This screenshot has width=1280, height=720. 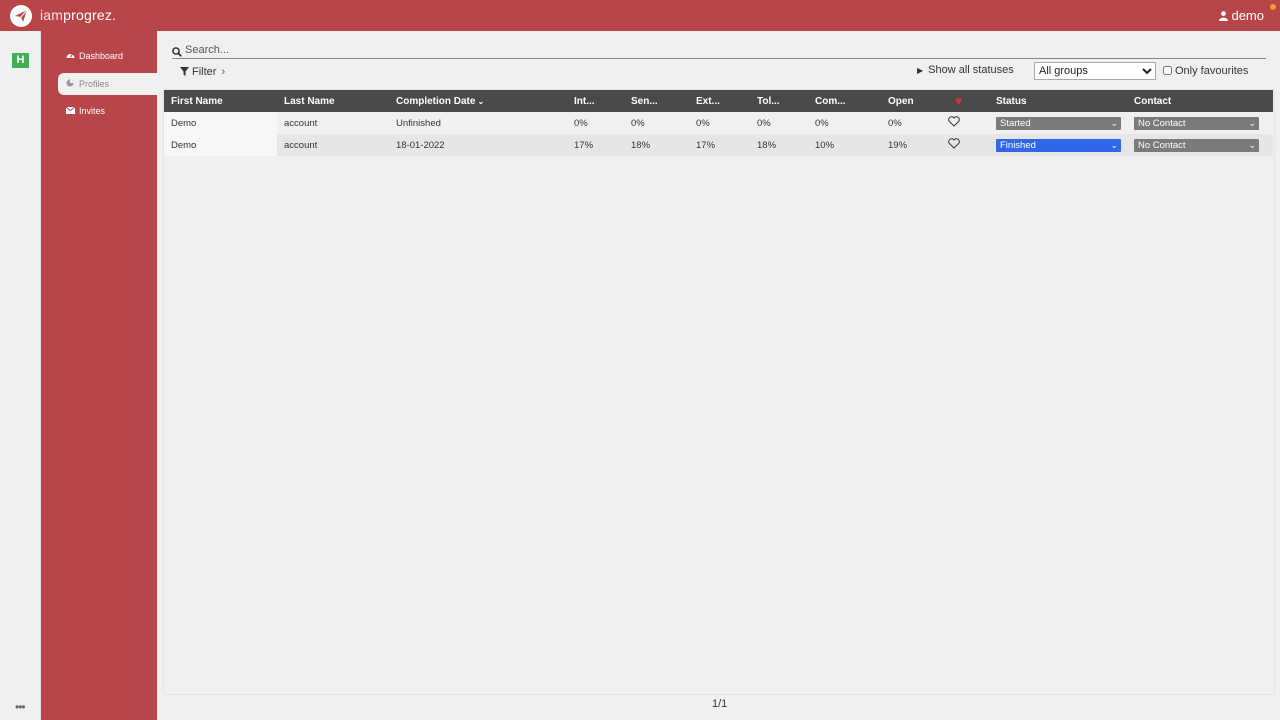 I want to click on rail-badge: H, so click(x=20, y=60).